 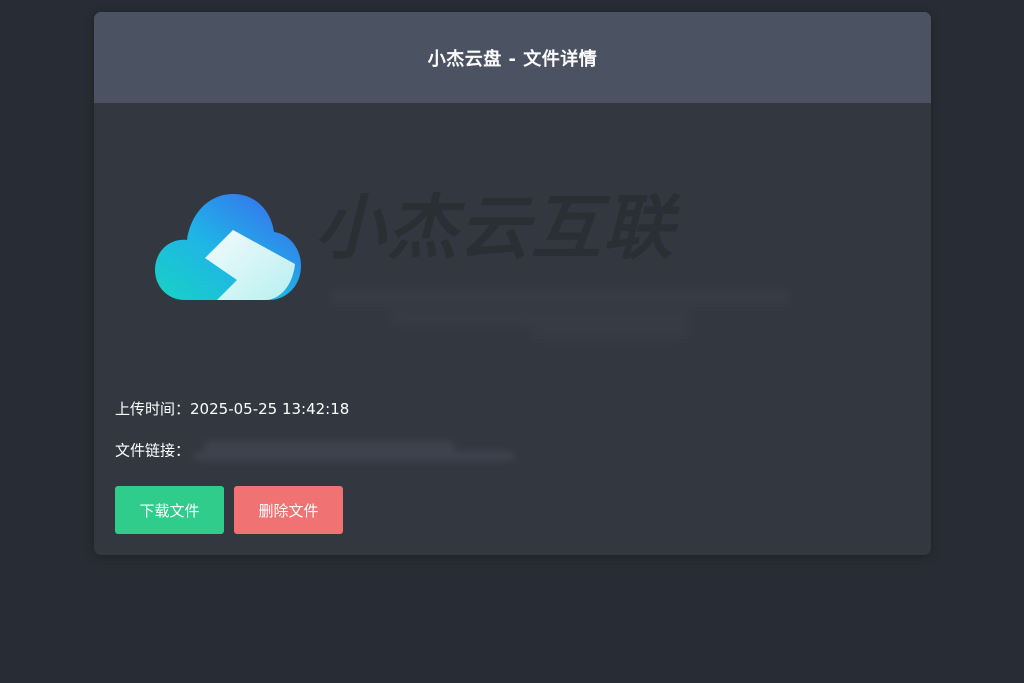 What do you see at coordinates (169, 510) in the screenshot?
I see `download-file-button: 下载文件` at bounding box center [169, 510].